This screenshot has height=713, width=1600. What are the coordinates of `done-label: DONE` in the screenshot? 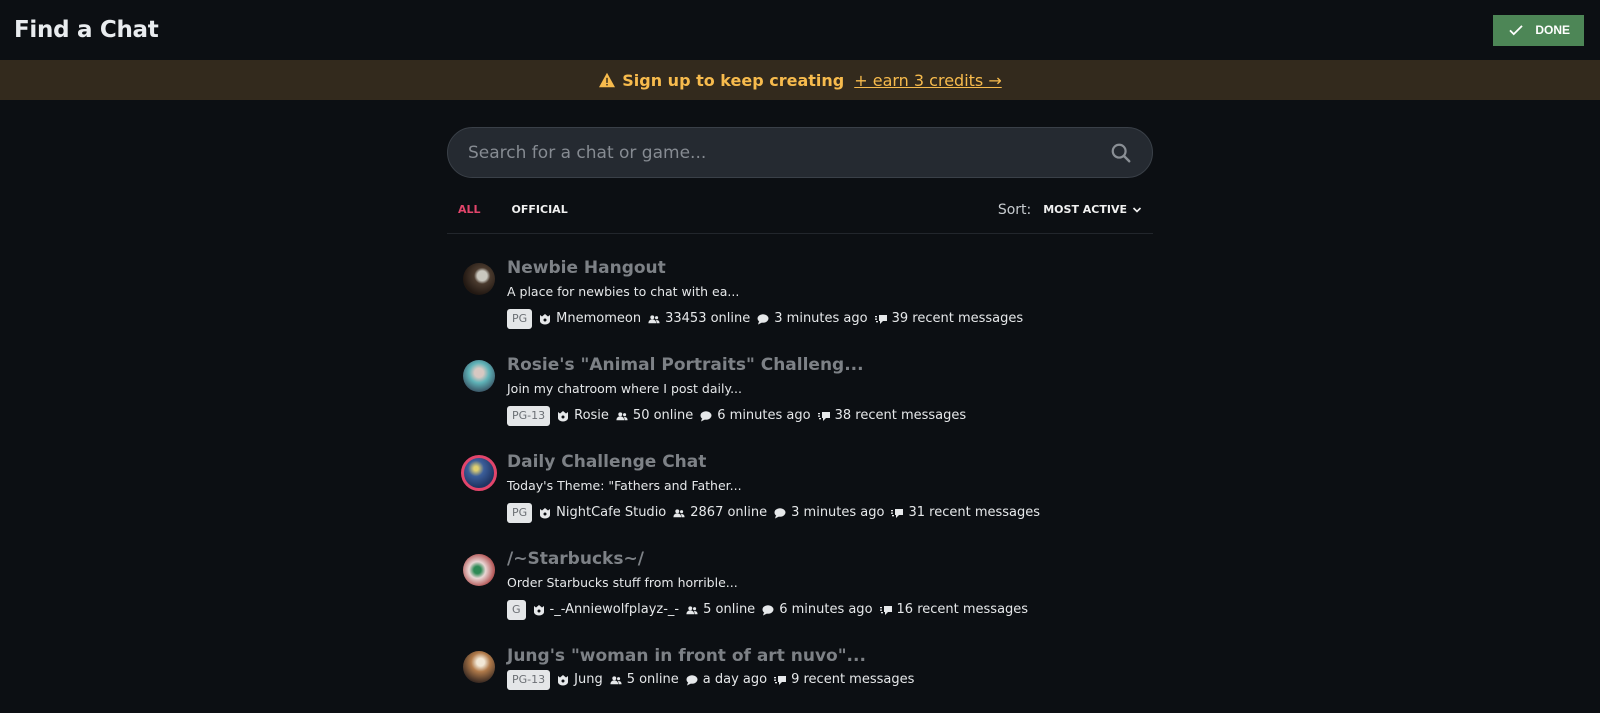 It's located at (1552, 30).